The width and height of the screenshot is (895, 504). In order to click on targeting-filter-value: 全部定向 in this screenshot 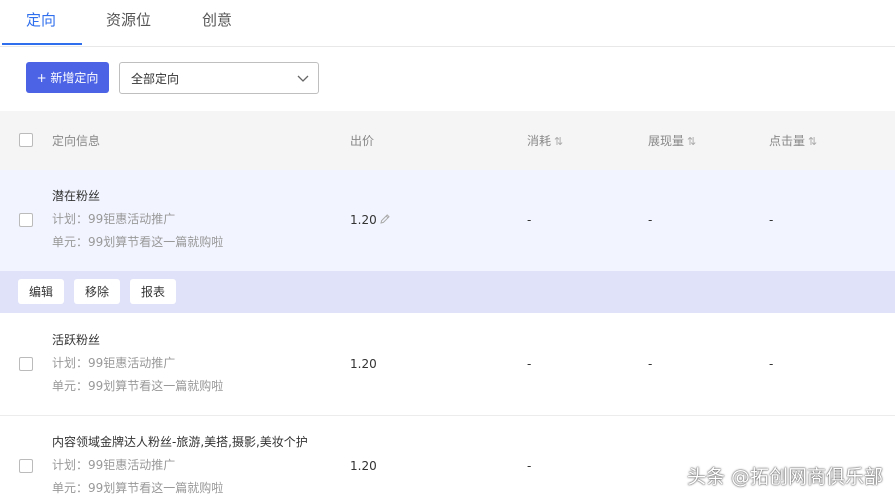, I will do `click(155, 79)`.